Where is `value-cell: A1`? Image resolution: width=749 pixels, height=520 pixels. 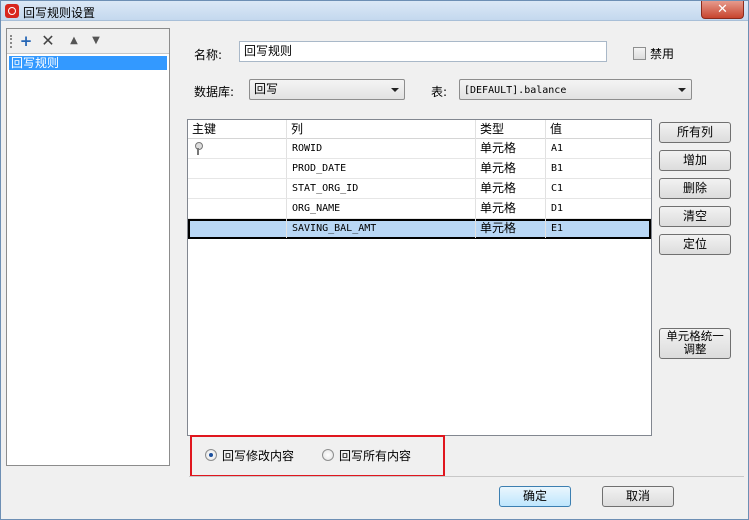 value-cell: A1 is located at coordinates (598, 148).